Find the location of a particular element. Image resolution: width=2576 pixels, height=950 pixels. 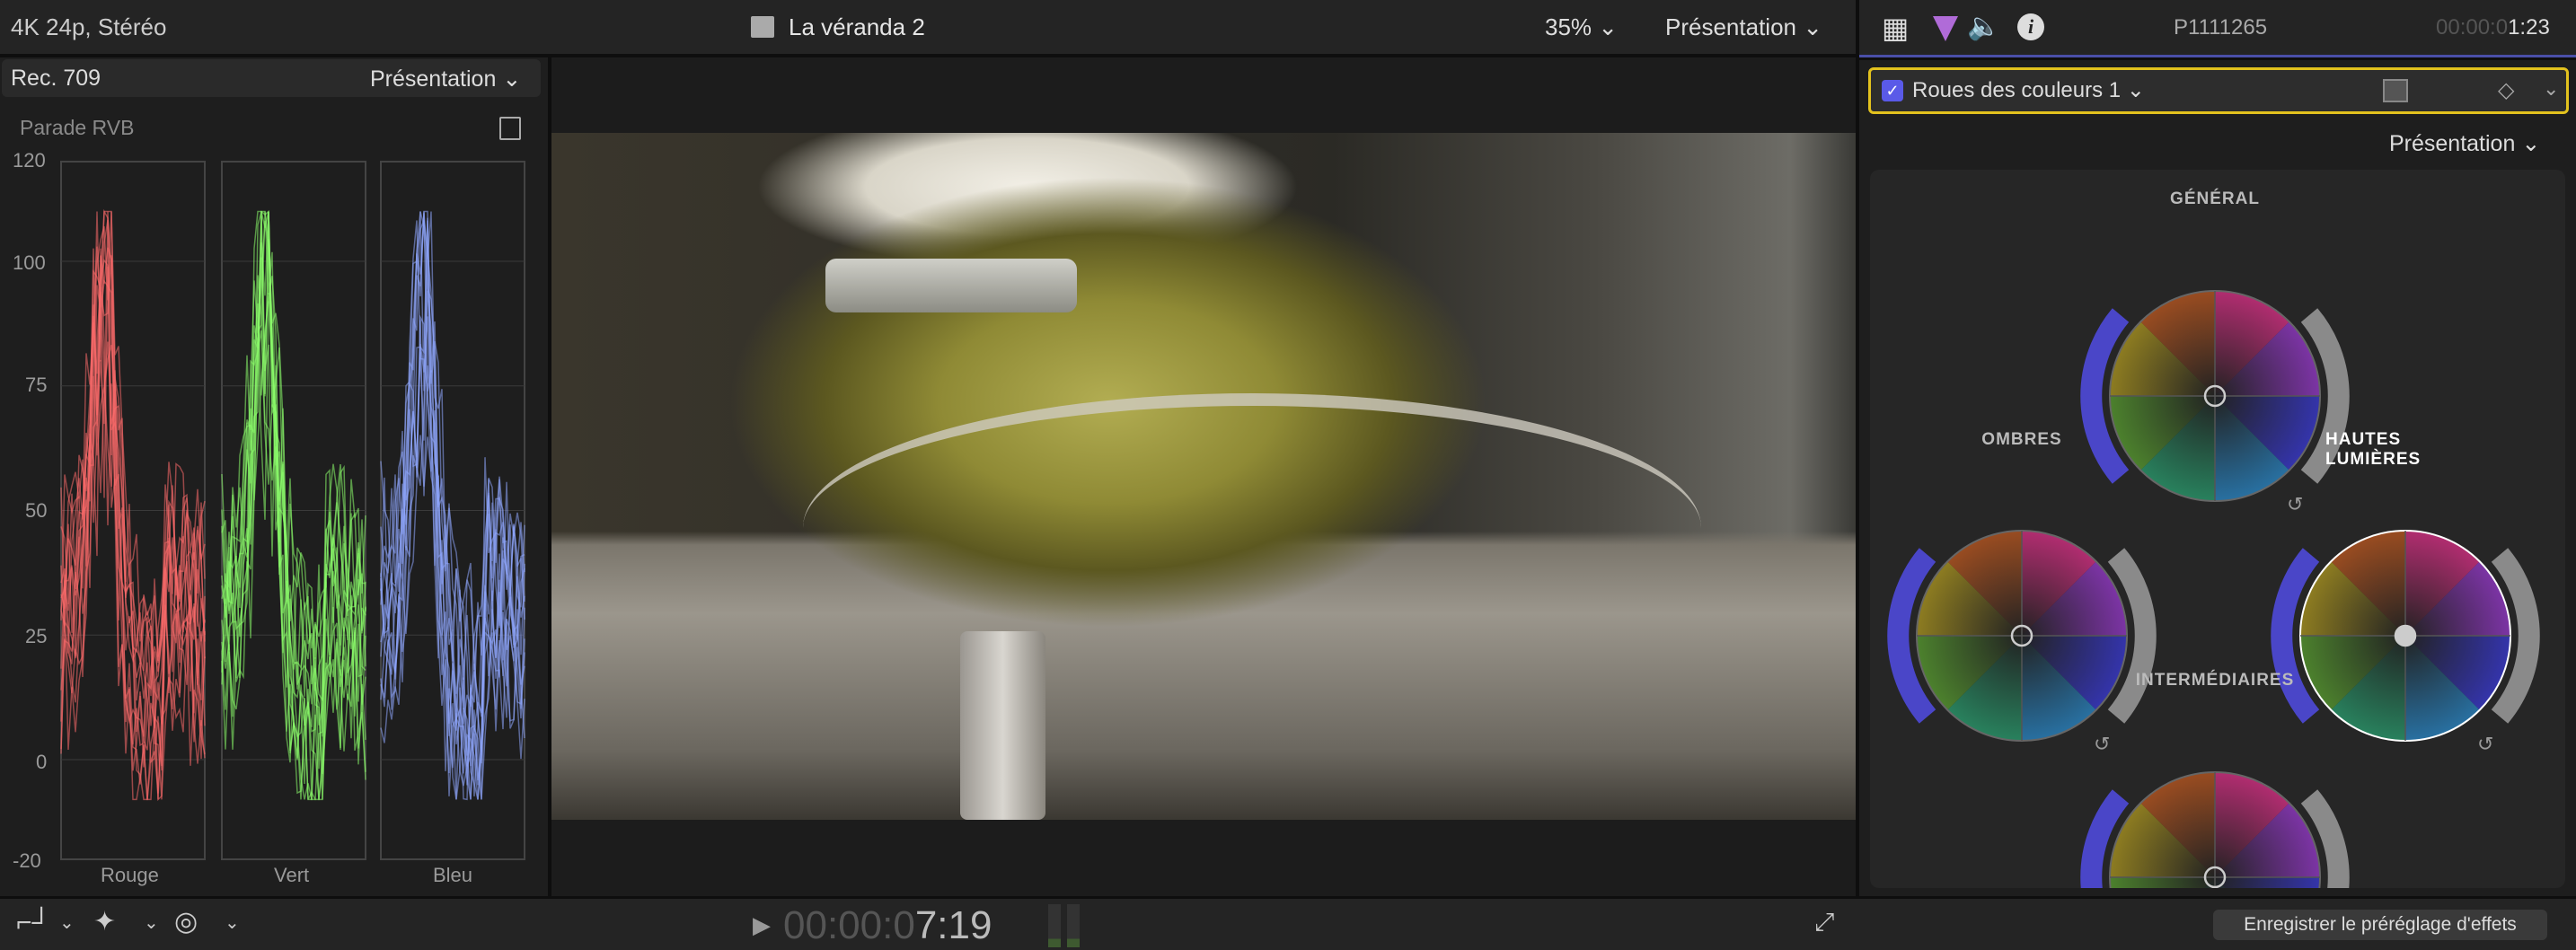

axis-label: 120 is located at coordinates (29, 161).